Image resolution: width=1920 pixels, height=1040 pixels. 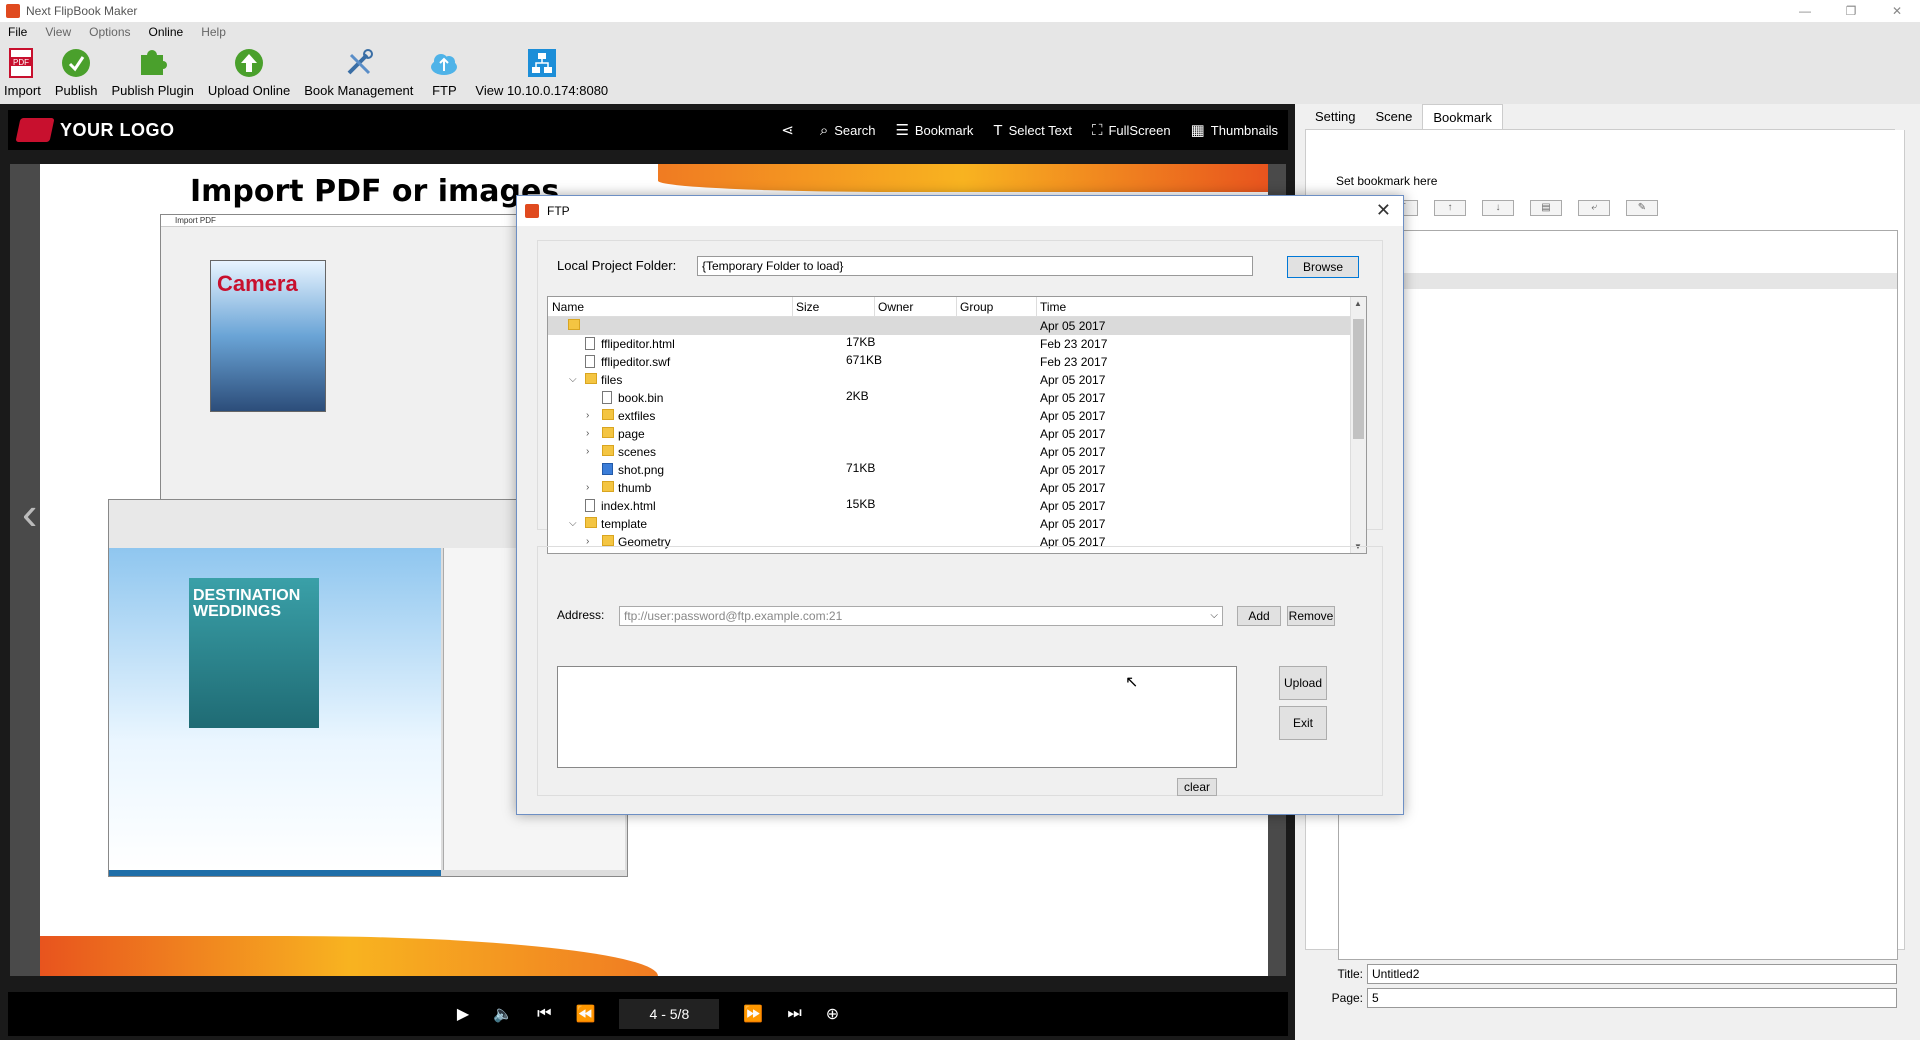 What do you see at coordinates (957, 344) in the screenshot?
I see `file-row: fflipeditor.html 17KB Feb 23 2017` at bounding box center [957, 344].